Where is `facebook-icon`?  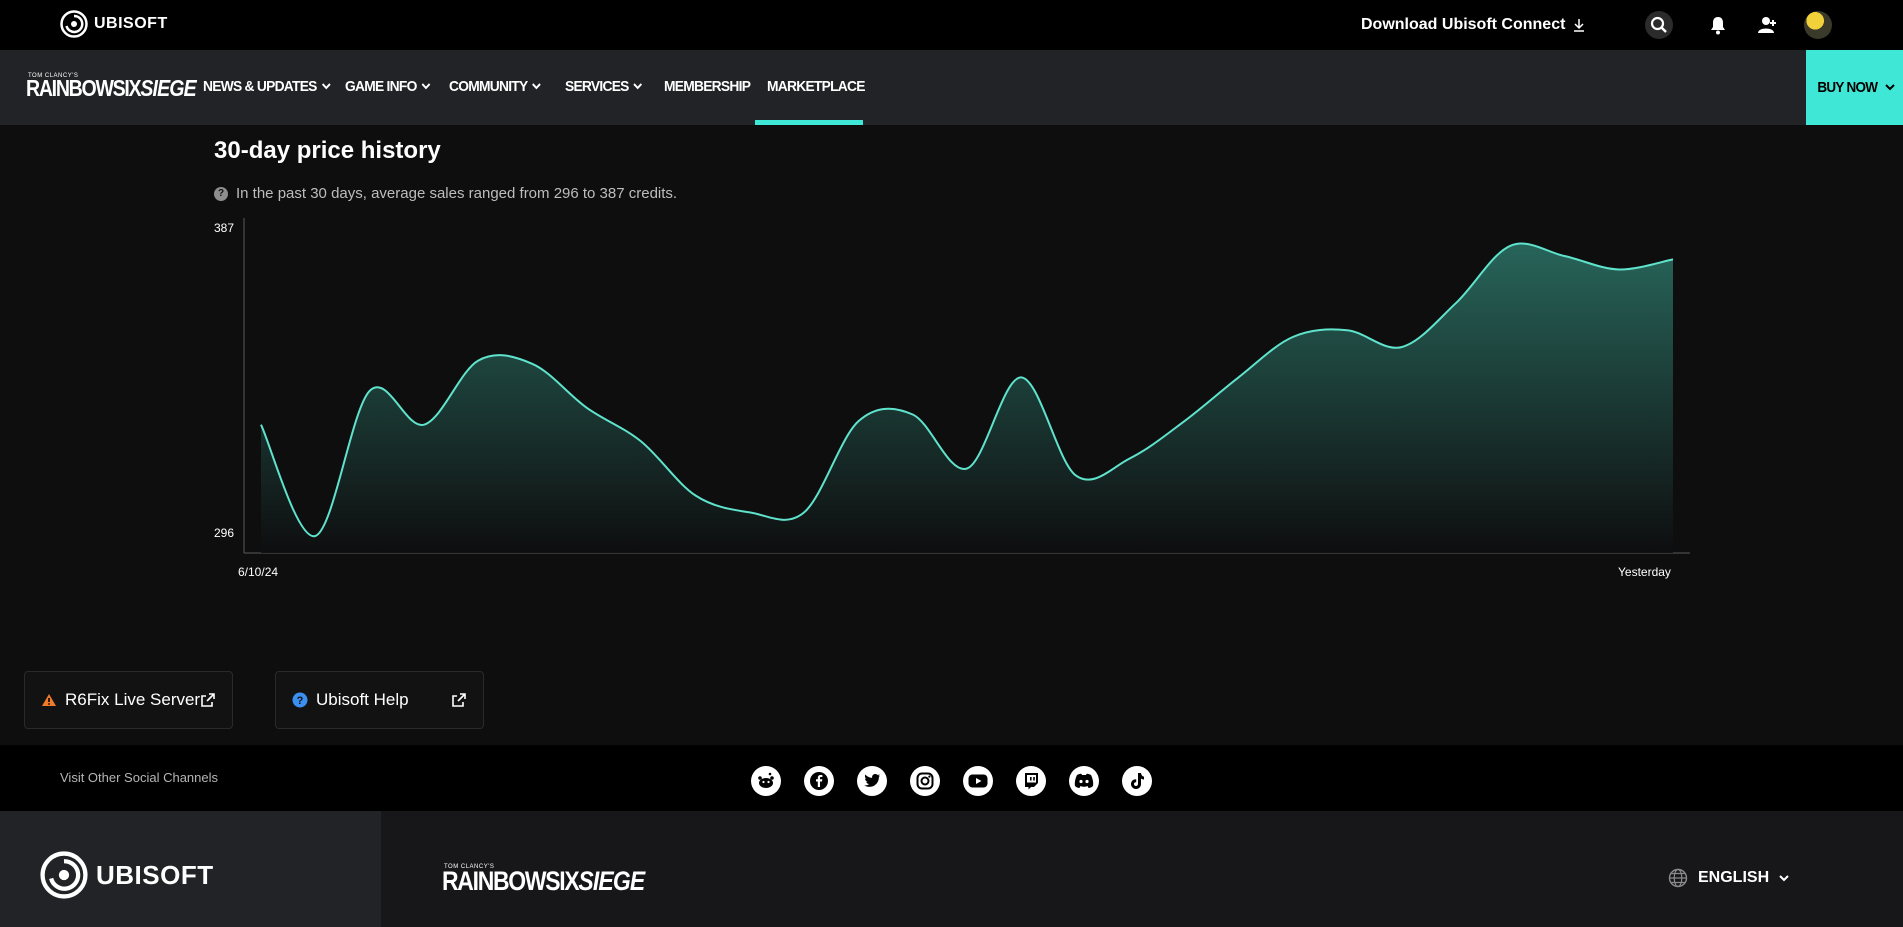 facebook-icon is located at coordinates (819, 781).